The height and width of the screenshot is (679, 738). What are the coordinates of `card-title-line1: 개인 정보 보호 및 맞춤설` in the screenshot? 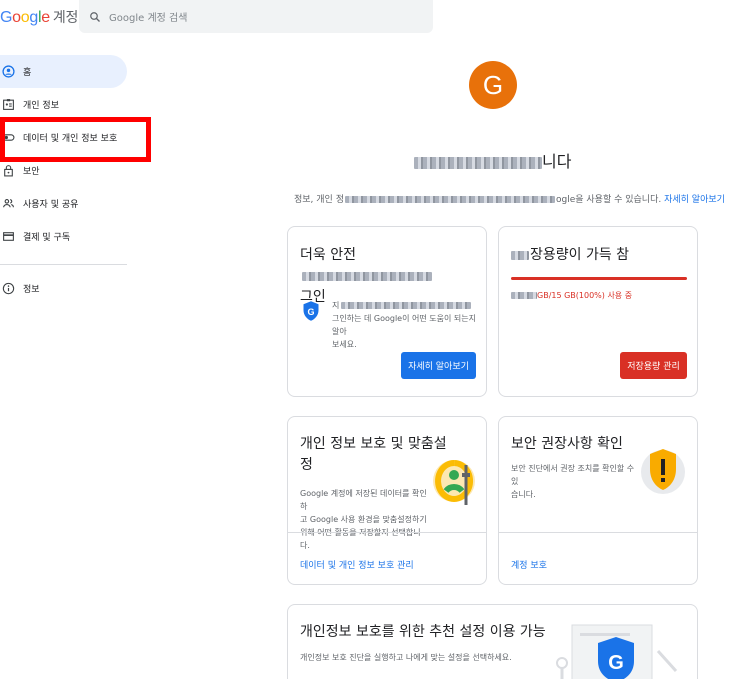 It's located at (373, 444).